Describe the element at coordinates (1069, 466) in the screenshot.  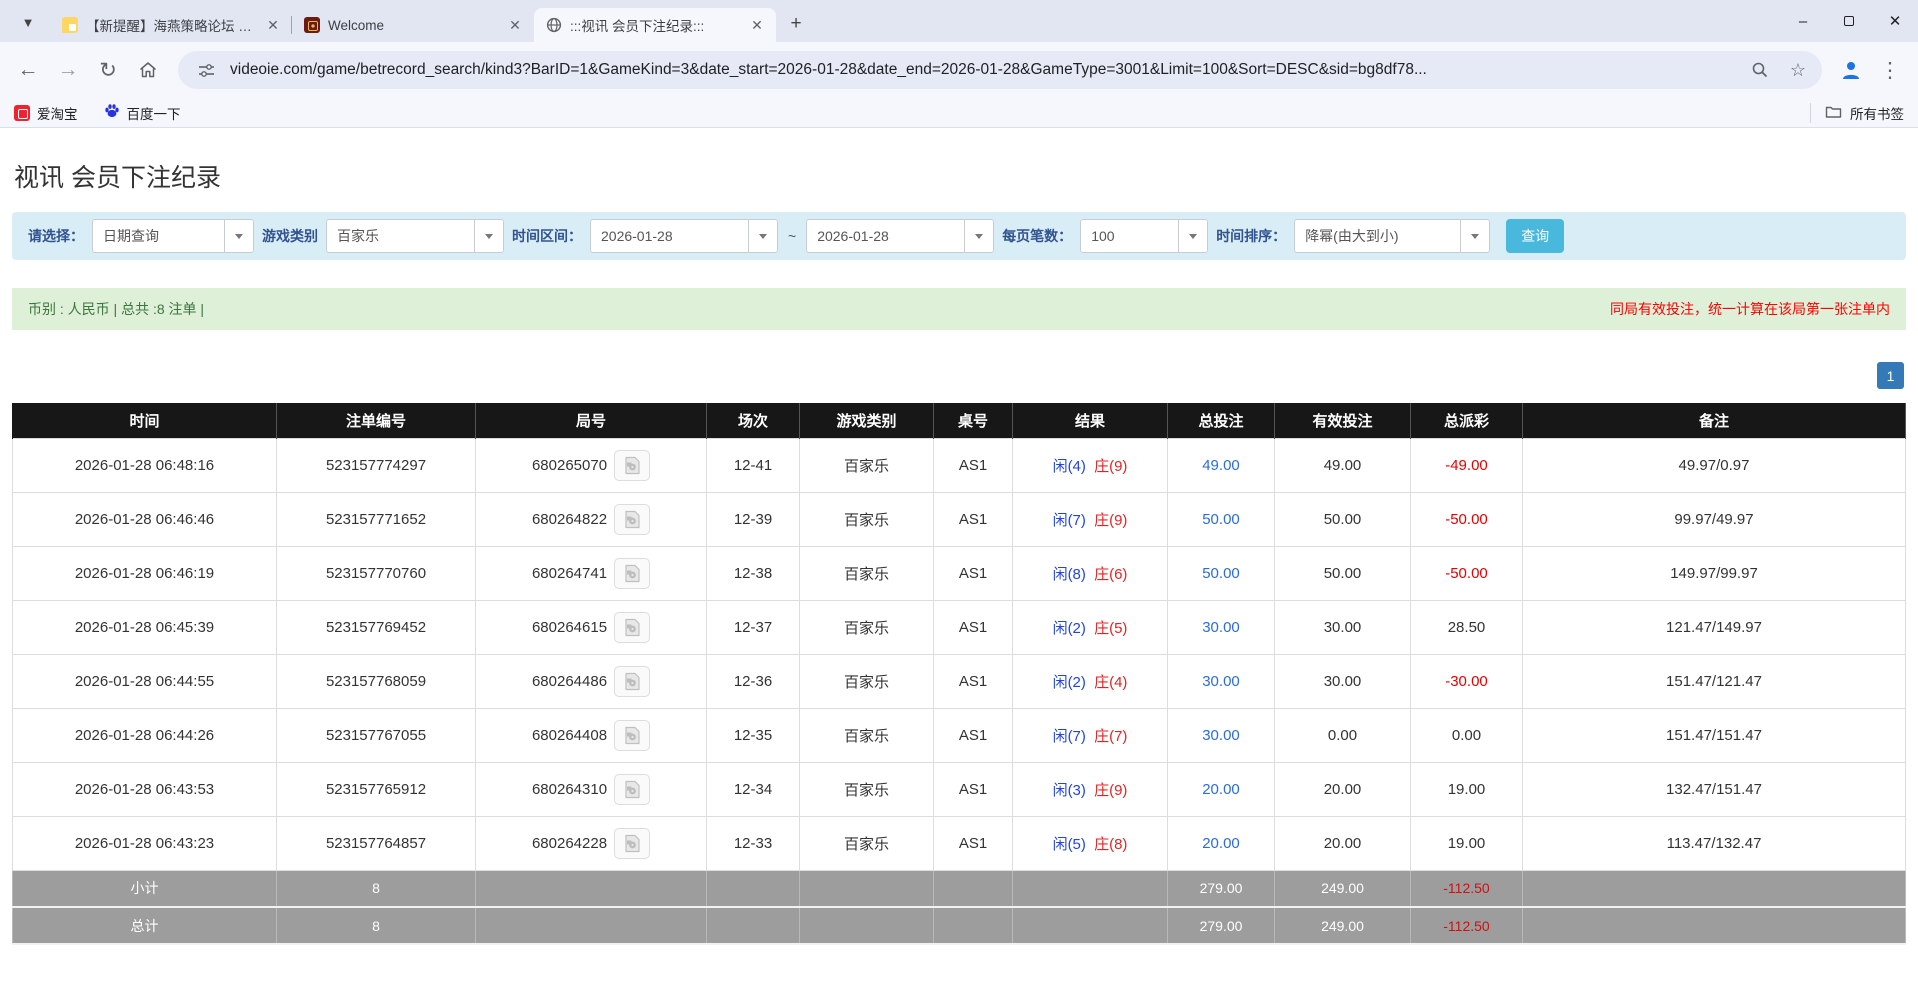
I see `result-player: 闲(4)` at that location.